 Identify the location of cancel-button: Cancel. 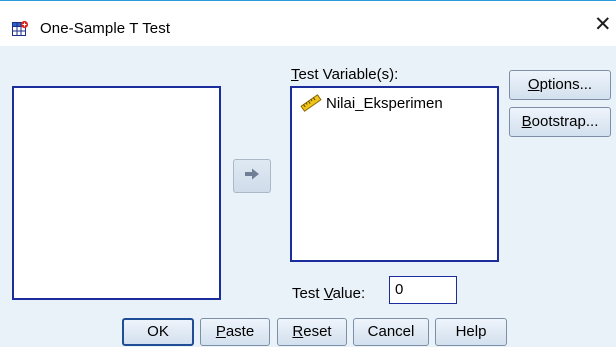
(391, 332).